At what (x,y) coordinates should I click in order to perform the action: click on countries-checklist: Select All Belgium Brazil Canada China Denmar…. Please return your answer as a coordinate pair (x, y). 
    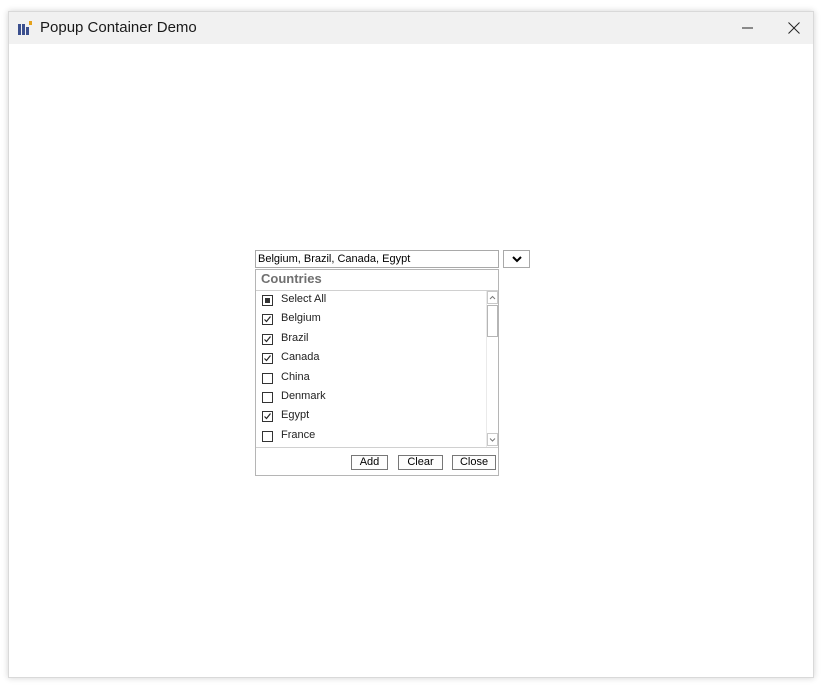
    Looking at the image, I should click on (377, 369).